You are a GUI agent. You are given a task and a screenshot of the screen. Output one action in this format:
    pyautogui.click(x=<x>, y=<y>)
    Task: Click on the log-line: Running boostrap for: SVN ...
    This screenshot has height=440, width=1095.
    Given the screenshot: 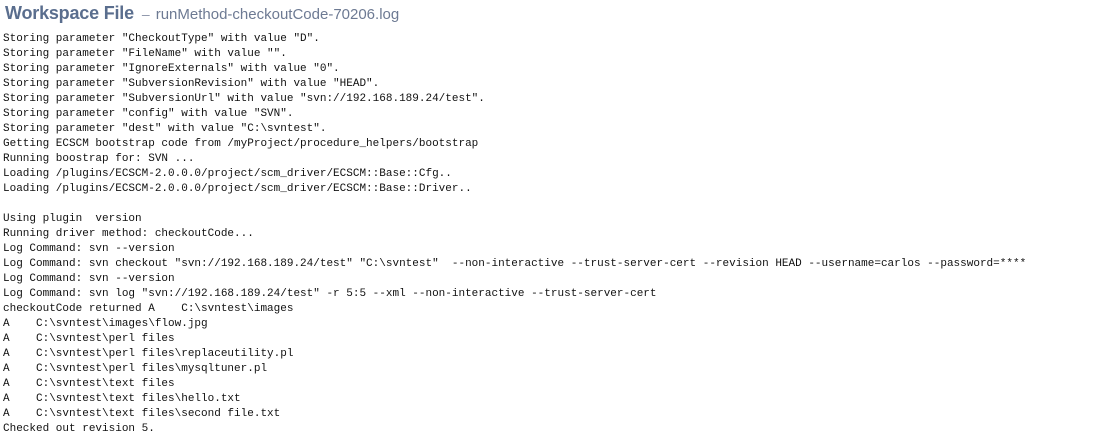 What is the action you would take?
    pyautogui.click(x=99, y=159)
    